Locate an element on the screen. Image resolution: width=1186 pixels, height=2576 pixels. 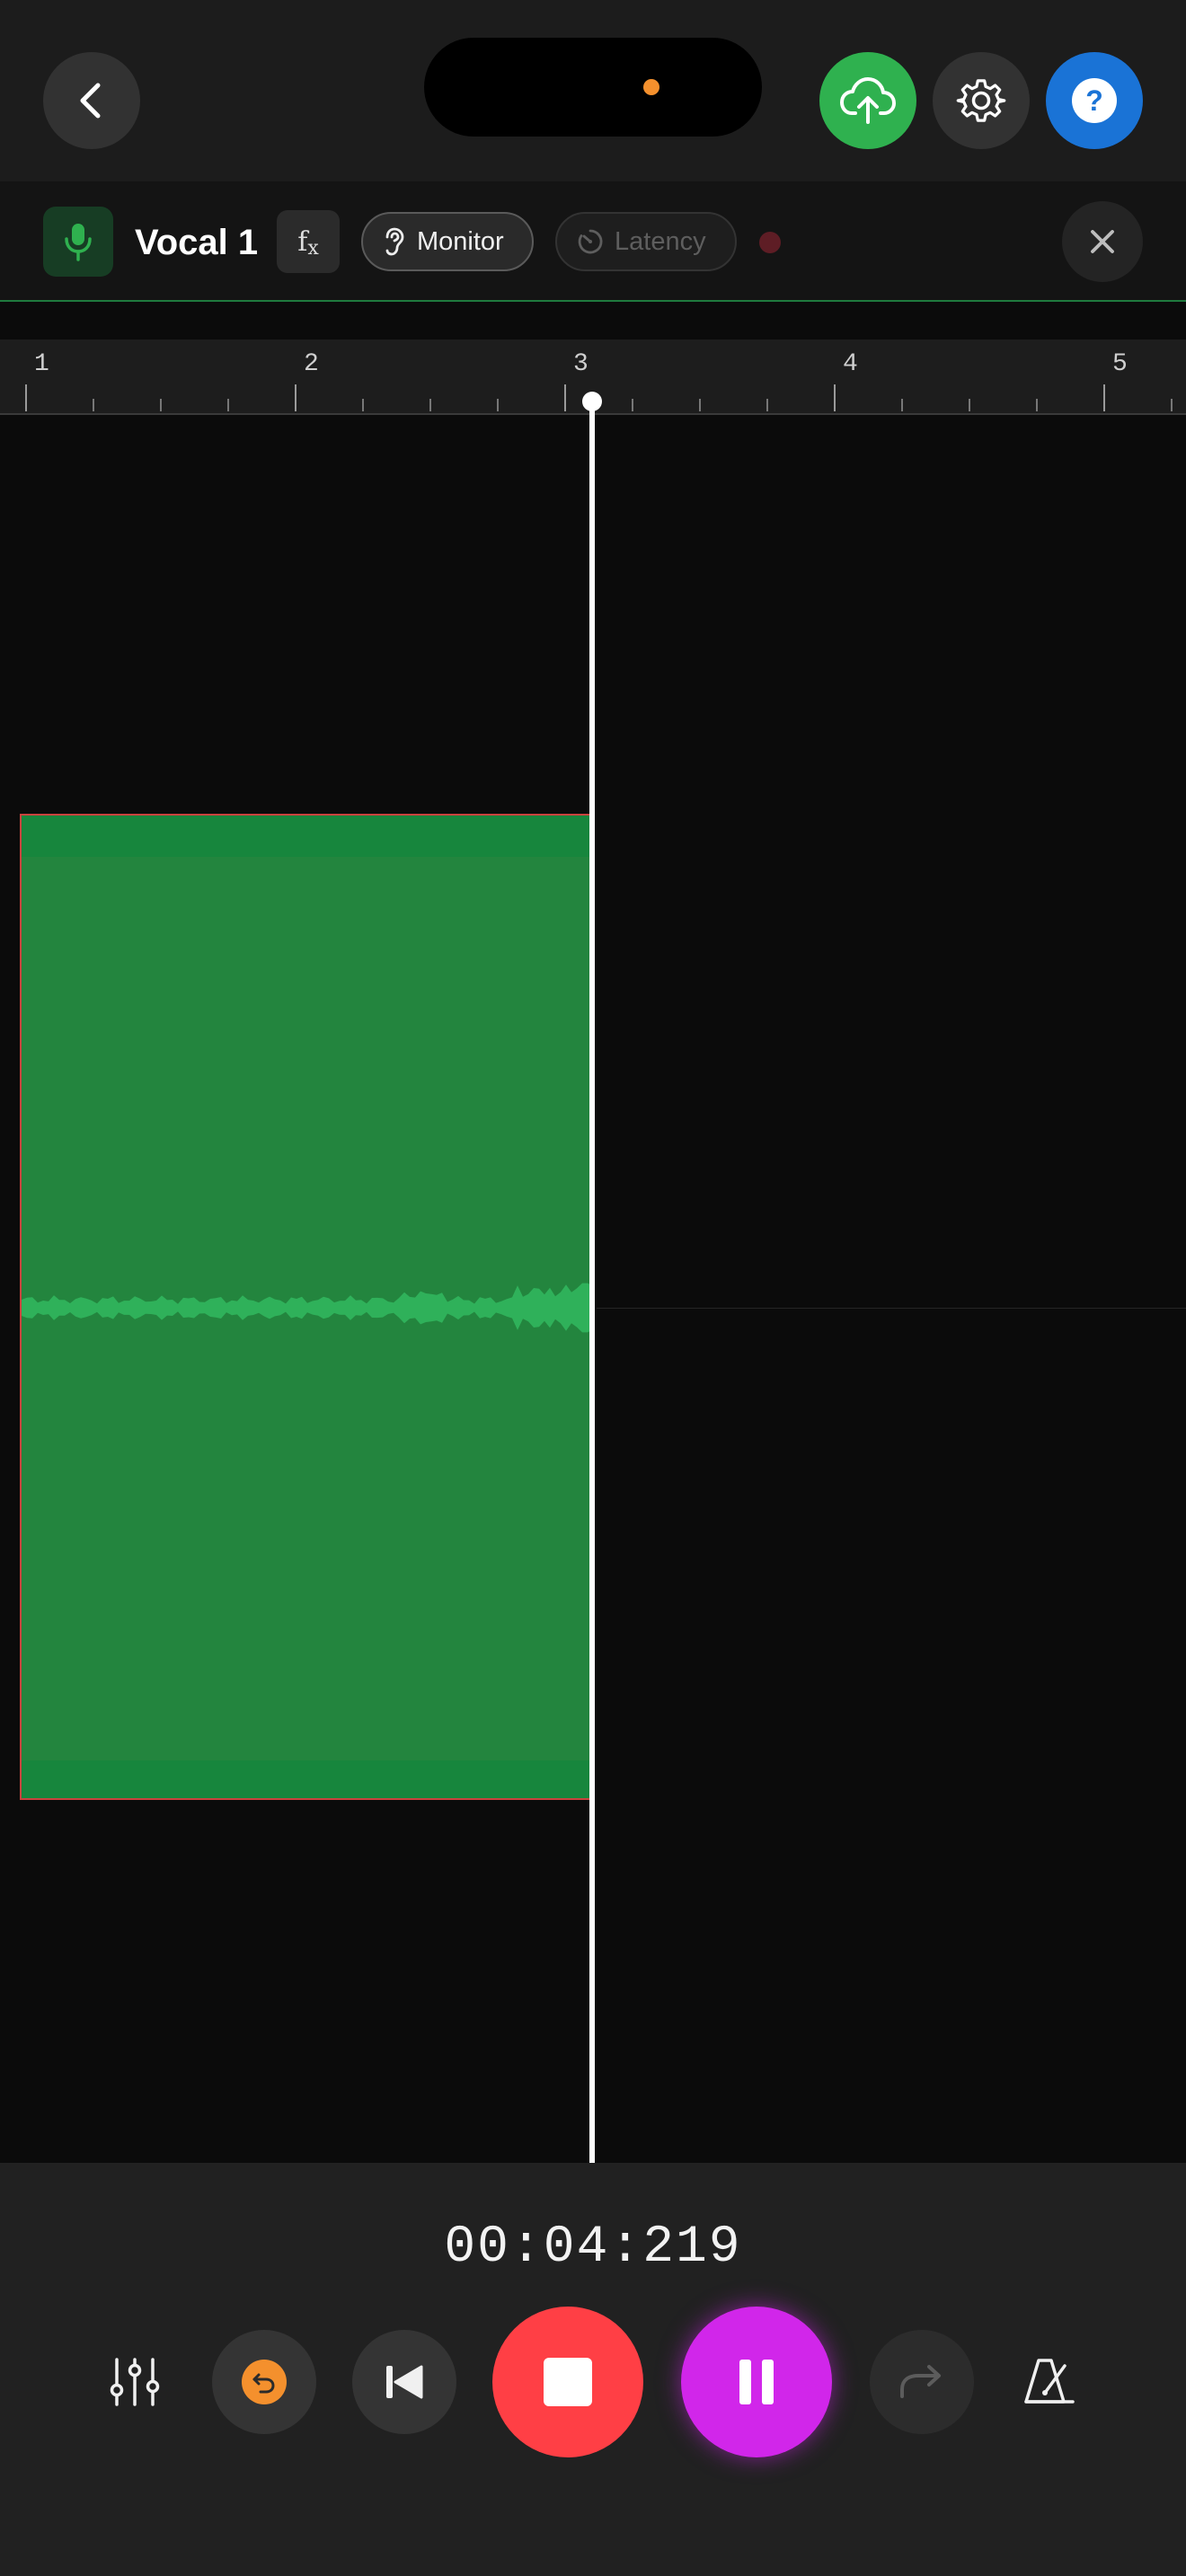
track-divider is located at coordinates (593, 321).